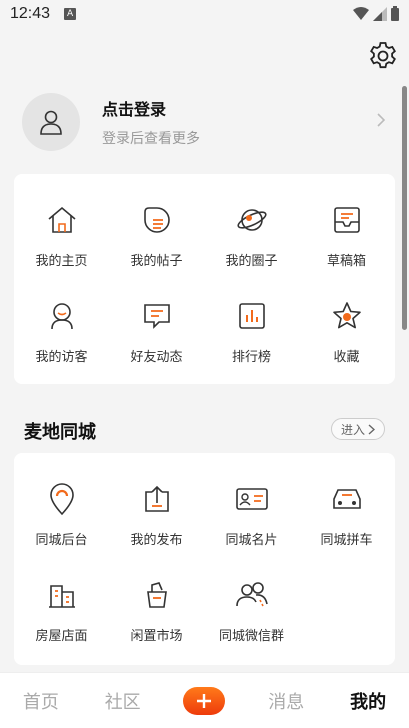 The width and height of the screenshot is (409, 728). What do you see at coordinates (346, 234) in the screenshot?
I see `menu-item-drafts: 草稿箱` at bounding box center [346, 234].